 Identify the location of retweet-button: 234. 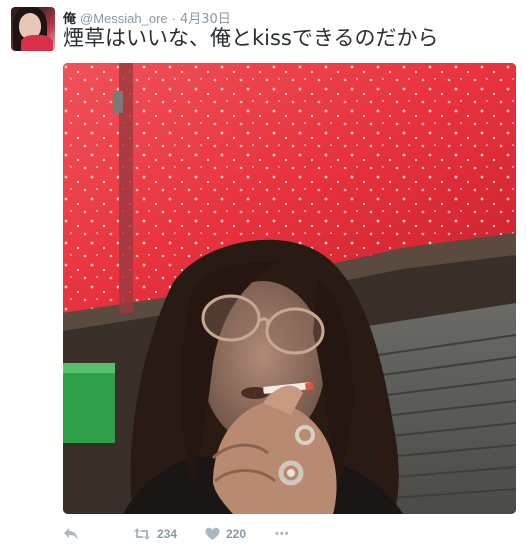
(169, 534).